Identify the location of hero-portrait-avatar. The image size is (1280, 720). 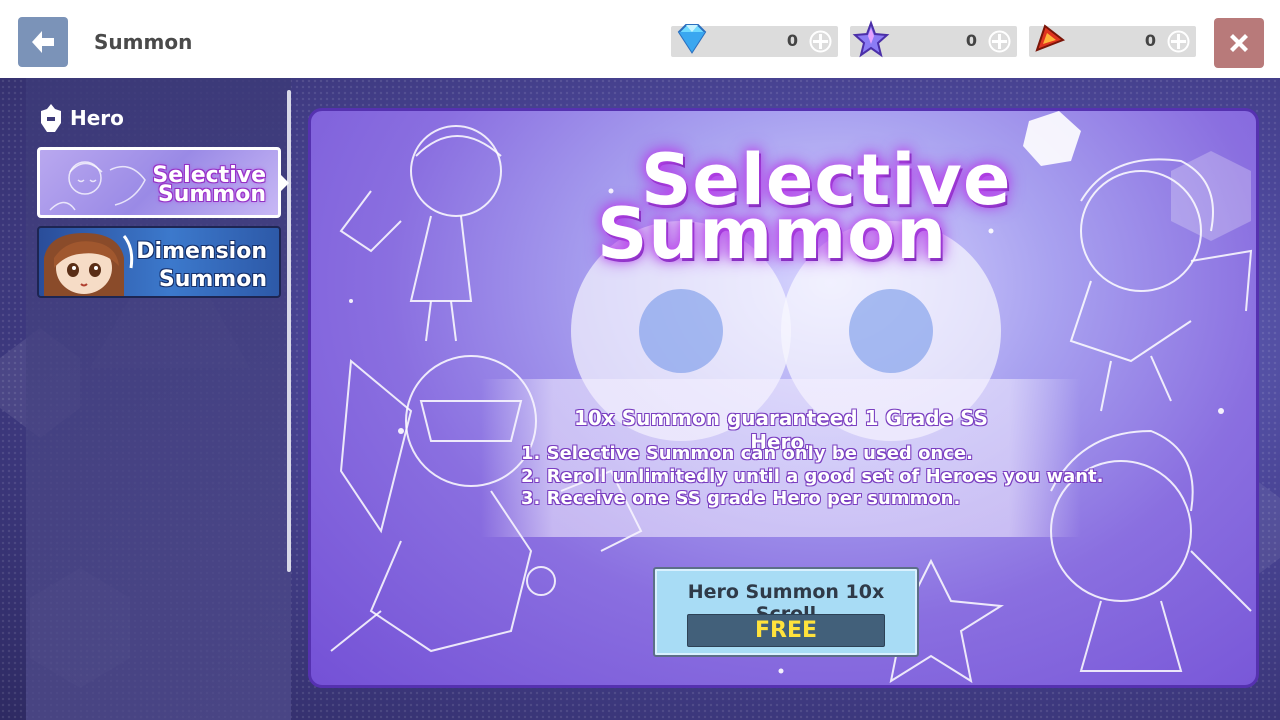
(89, 264).